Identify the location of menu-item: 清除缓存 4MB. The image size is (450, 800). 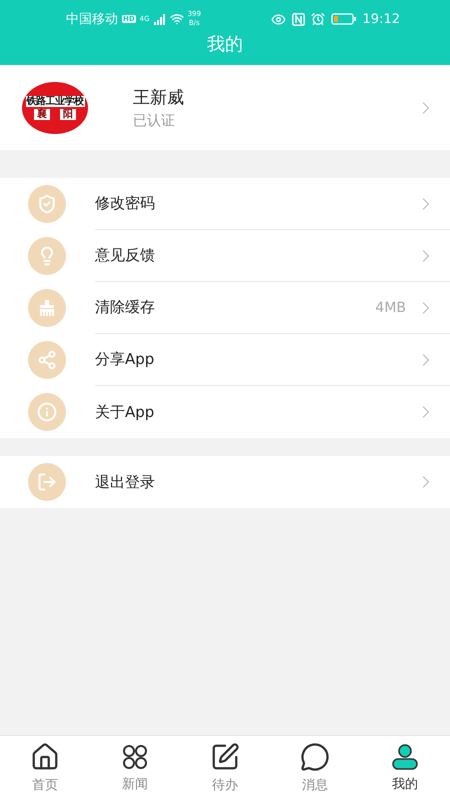
(225, 308).